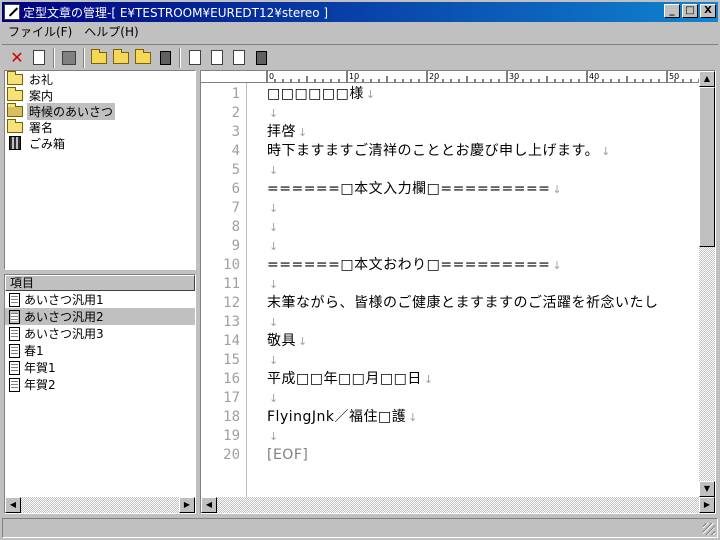 This screenshot has height=540, width=720. I want to click on editor-line: 時下ますますご清祥のこととお慶び申し上げます。 ↓, so click(439, 151).